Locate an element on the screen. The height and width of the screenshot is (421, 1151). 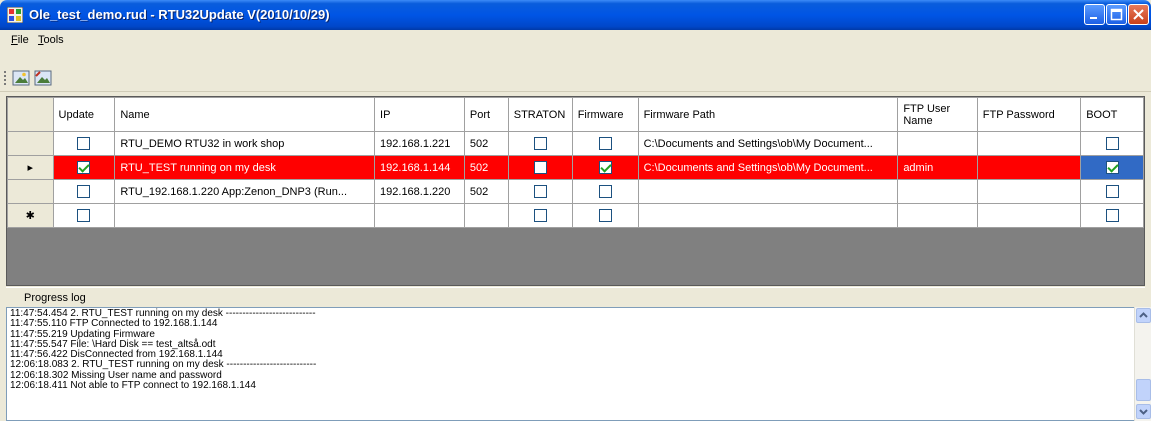
minimize-icon is located at coordinates (1093, 18).